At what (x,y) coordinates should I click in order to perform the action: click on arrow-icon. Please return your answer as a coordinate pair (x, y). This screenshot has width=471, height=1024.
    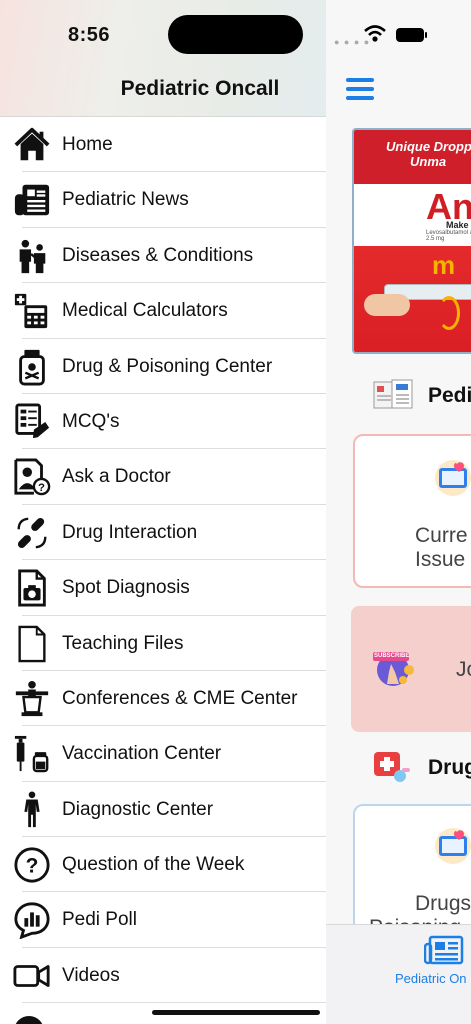
    Looking at the image, I should click on (449, 313).